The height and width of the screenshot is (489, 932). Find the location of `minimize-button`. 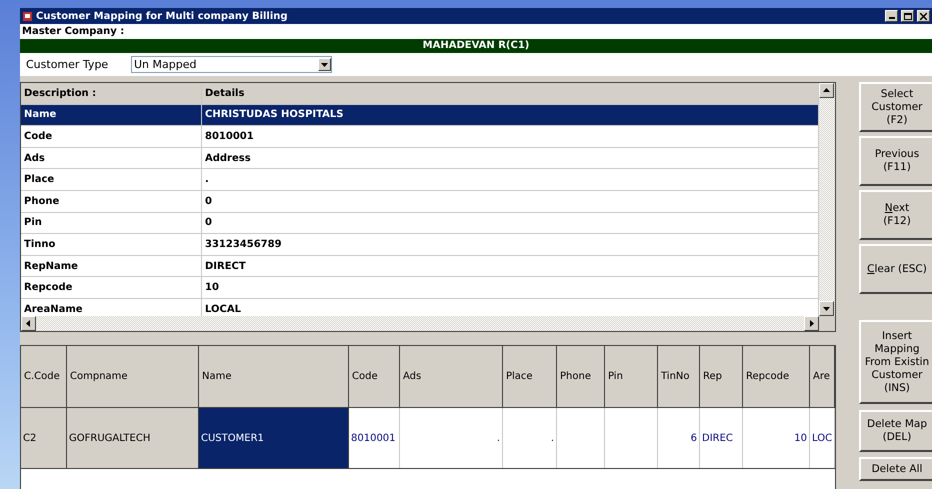

minimize-button is located at coordinates (891, 16).